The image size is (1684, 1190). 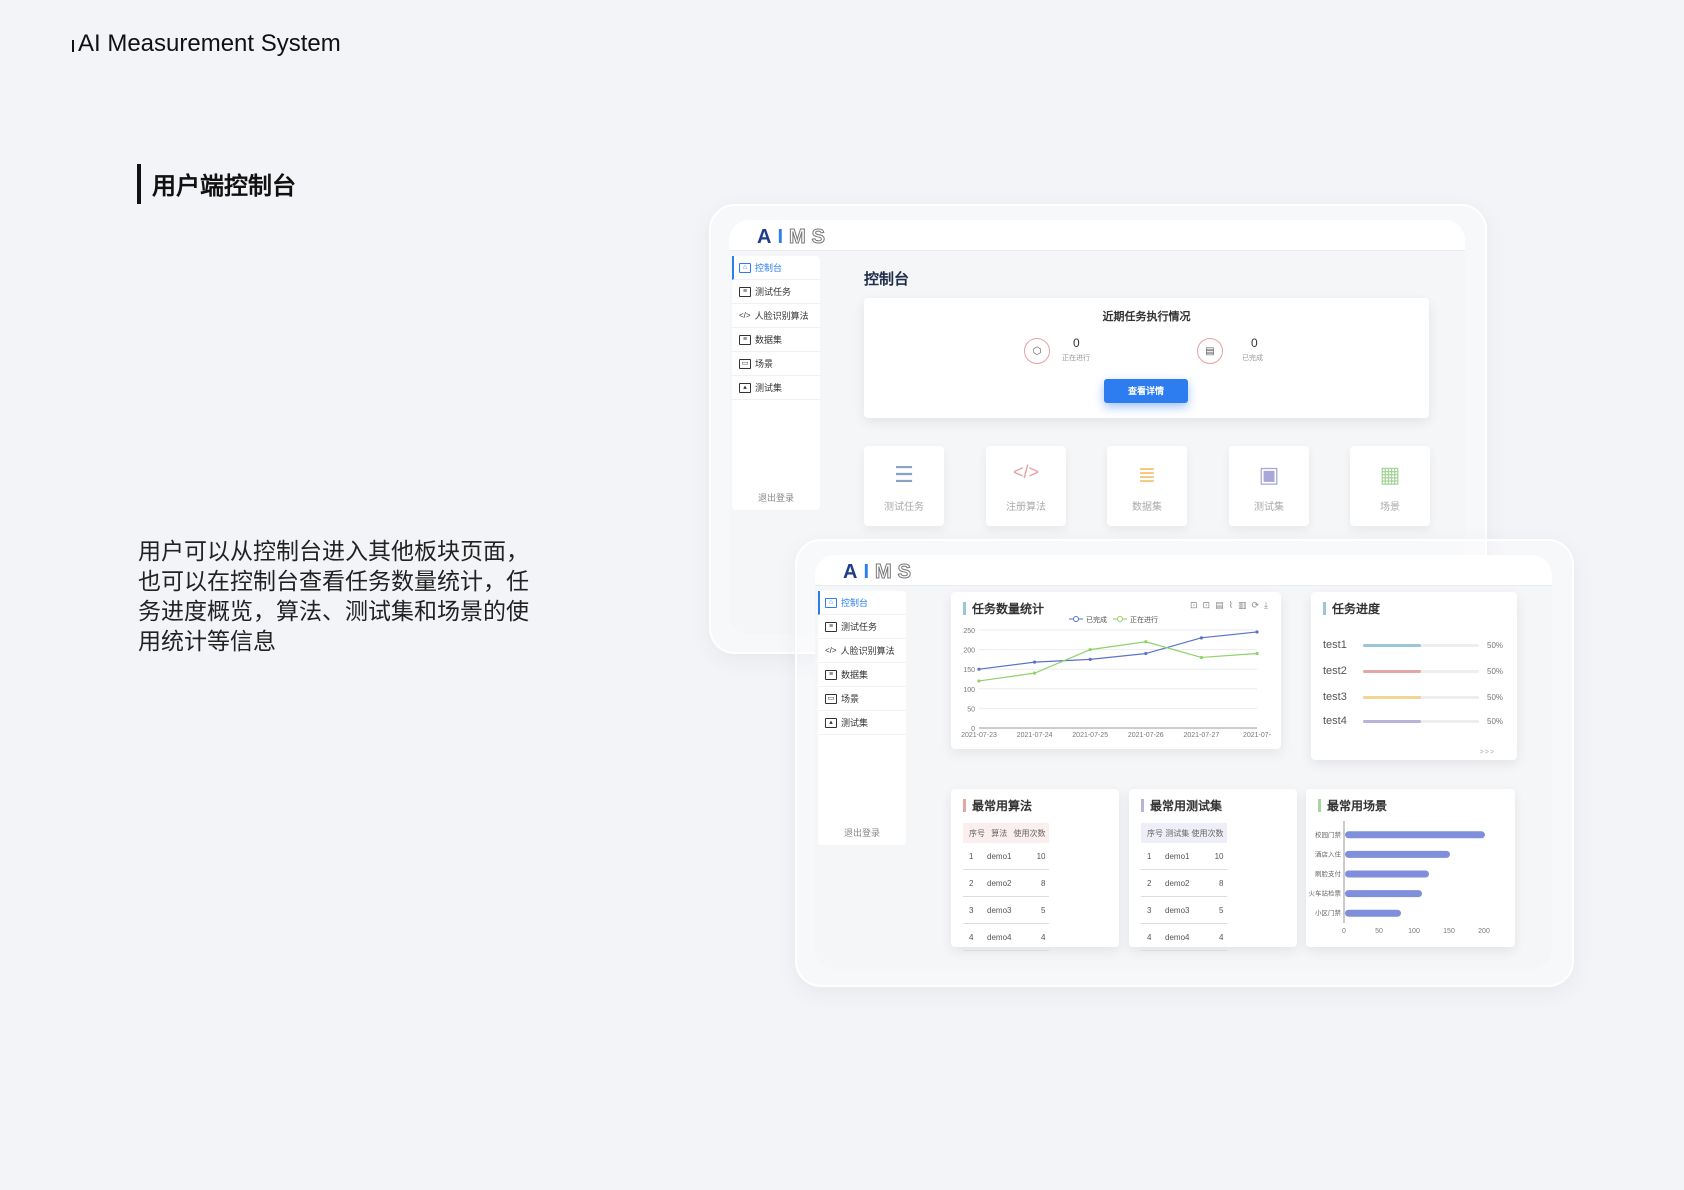 What do you see at coordinates (73, 46) in the screenshot?
I see `brand-mark` at bounding box center [73, 46].